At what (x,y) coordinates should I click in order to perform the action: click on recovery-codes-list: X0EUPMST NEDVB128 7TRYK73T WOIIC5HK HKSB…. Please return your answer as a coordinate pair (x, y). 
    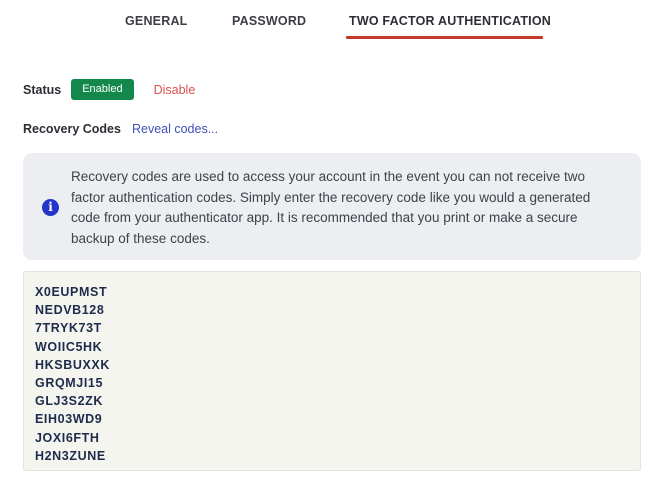
    Looking at the image, I should click on (72, 374).